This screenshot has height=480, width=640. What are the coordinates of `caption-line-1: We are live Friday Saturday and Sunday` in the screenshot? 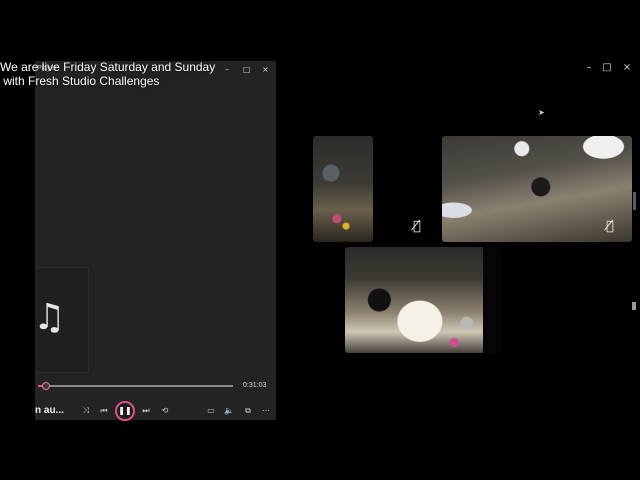 It's located at (108, 67).